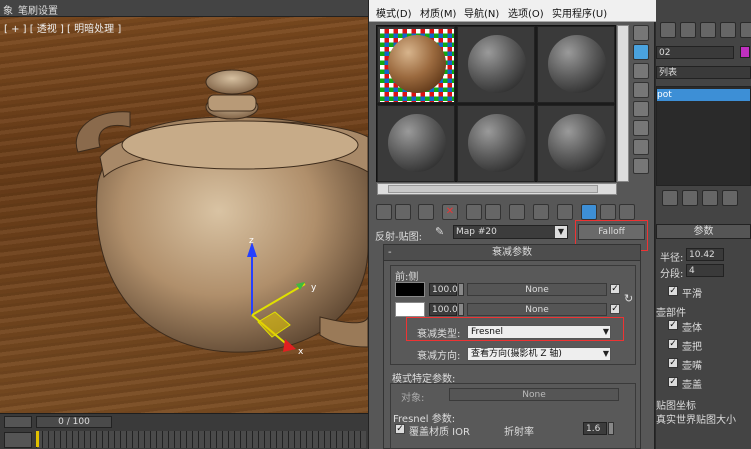 This screenshot has width=751, height=449. What do you see at coordinates (611, 428) in the screenshot?
I see `ior-spinner` at bounding box center [611, 428].